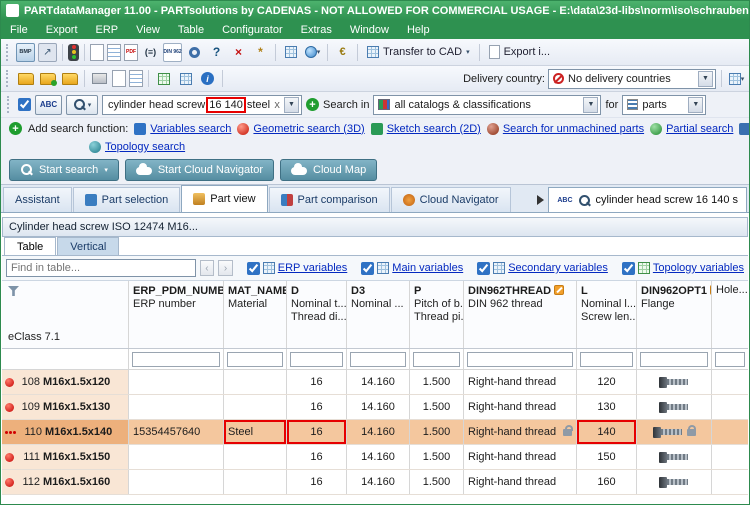 This screenshot has width=750, height=505. What do you see at coordinates (607, 482) in the screenshot?
I see `cell-l: 160` at bounding box center [607, 482].